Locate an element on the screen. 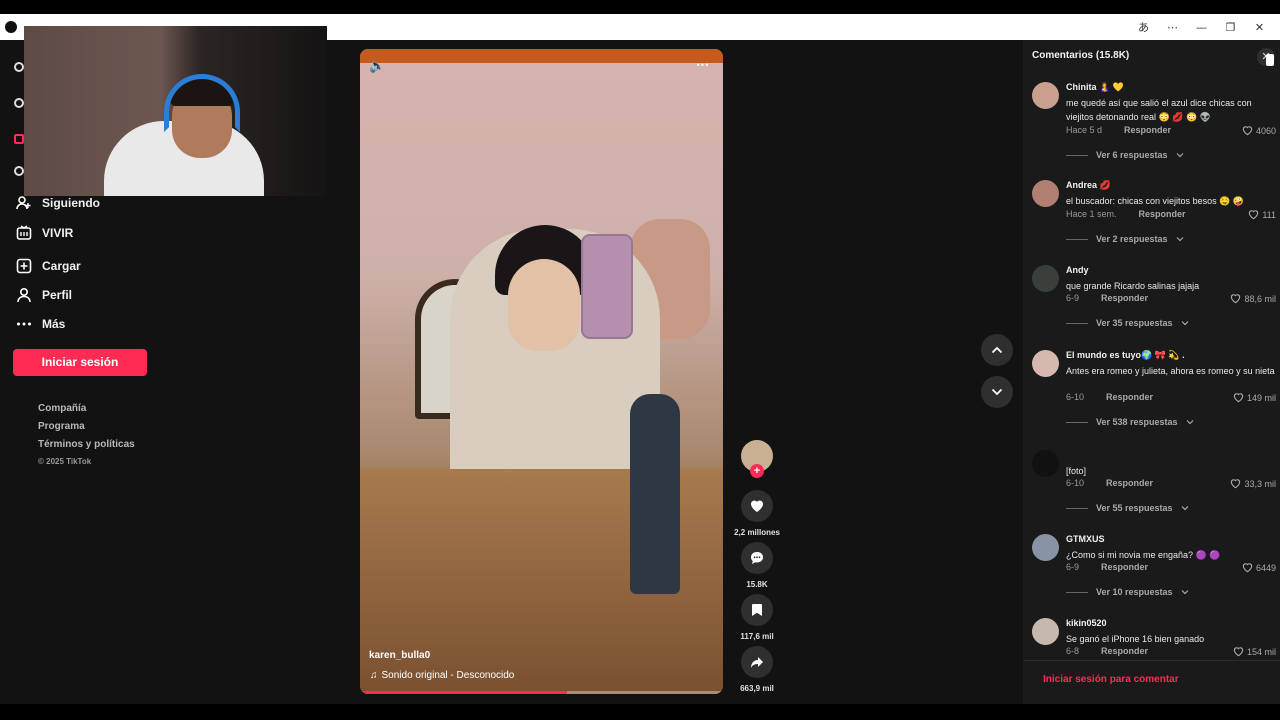 The image size is (1280, 720). foryou-icon is located at coordinates (19, 67).